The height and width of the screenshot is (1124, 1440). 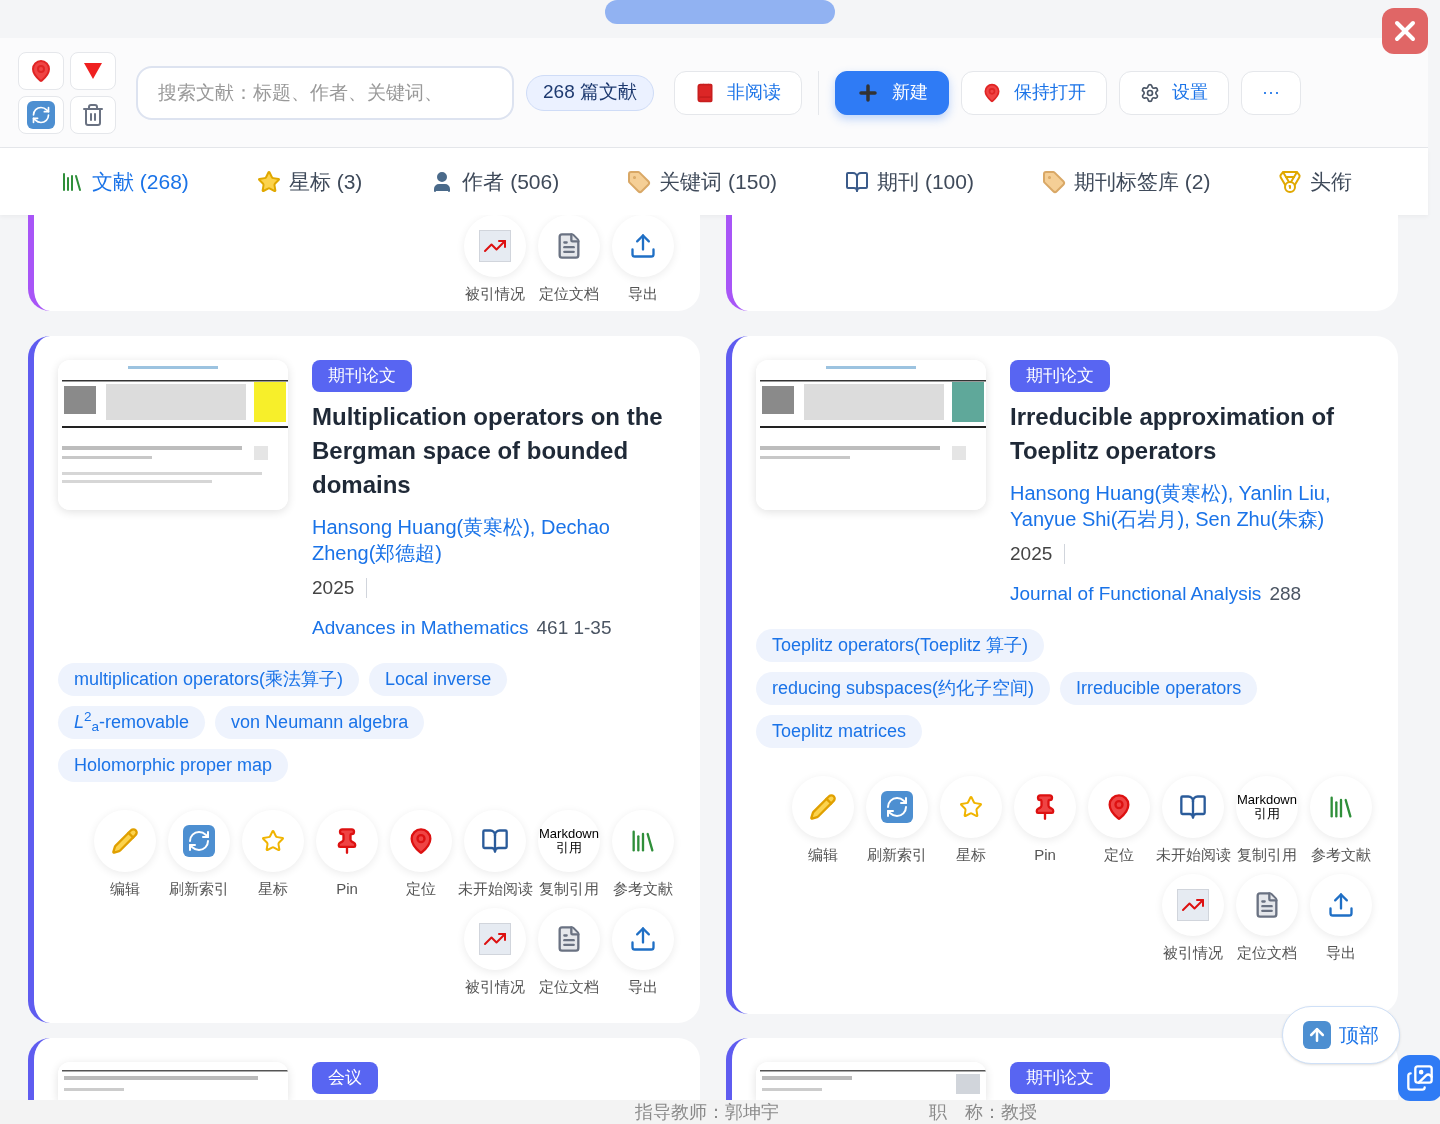 I want to click on keyword-tag: Holomorphic proper map, so click(x=173, y=765).